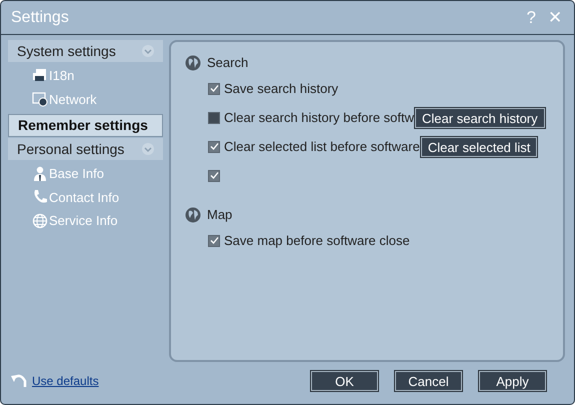 This screenshot has width=575, height=405. I want to click on item-label: Contact Info, so click(84, 197).